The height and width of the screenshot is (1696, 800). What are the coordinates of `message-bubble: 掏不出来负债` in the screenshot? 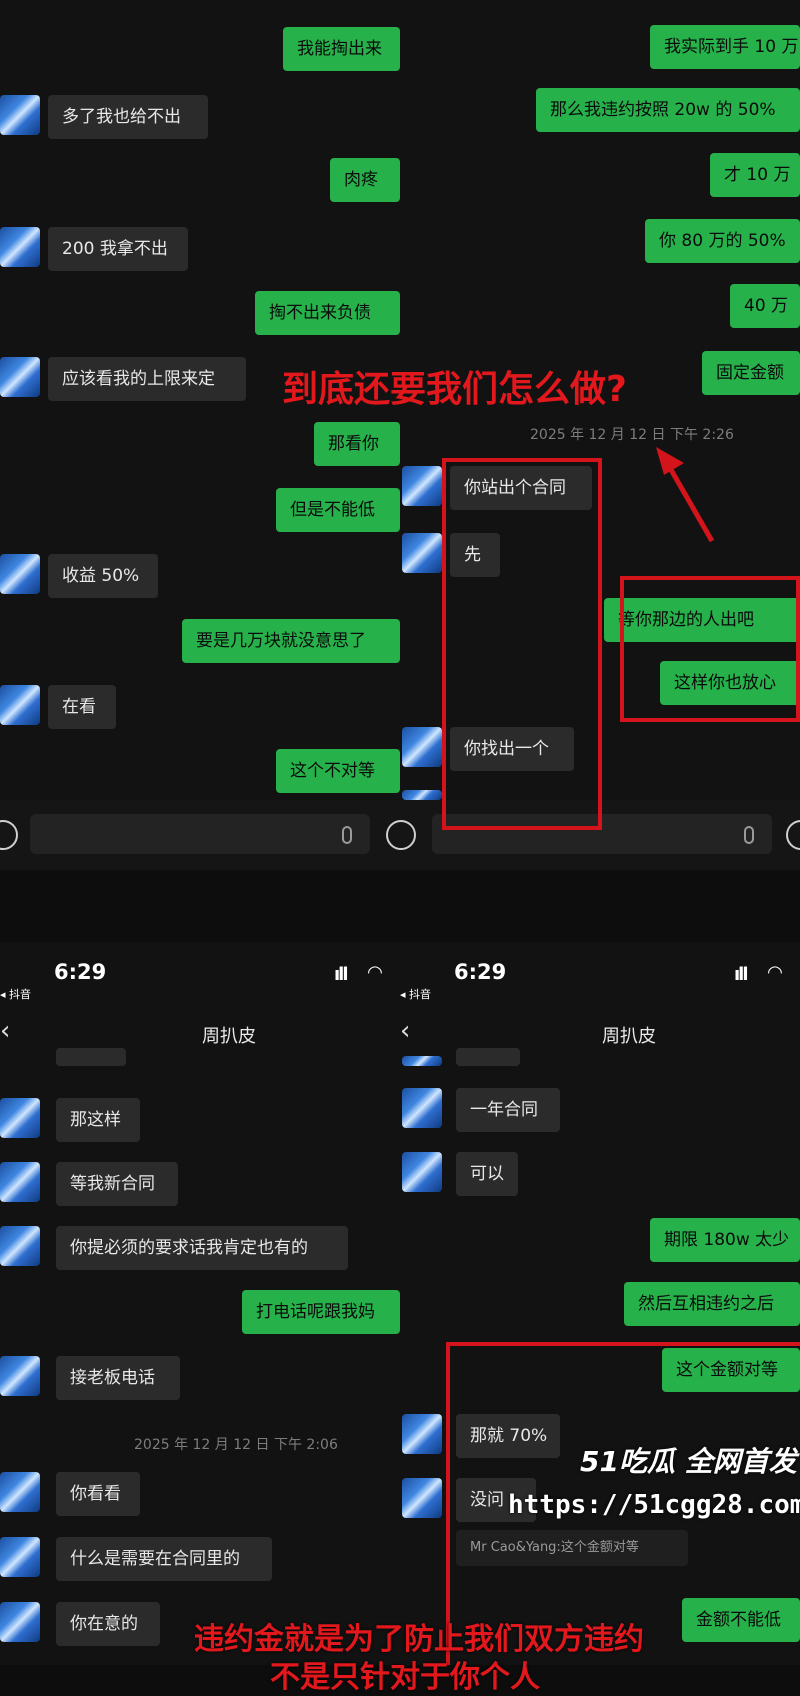 It's located at (327, 313).